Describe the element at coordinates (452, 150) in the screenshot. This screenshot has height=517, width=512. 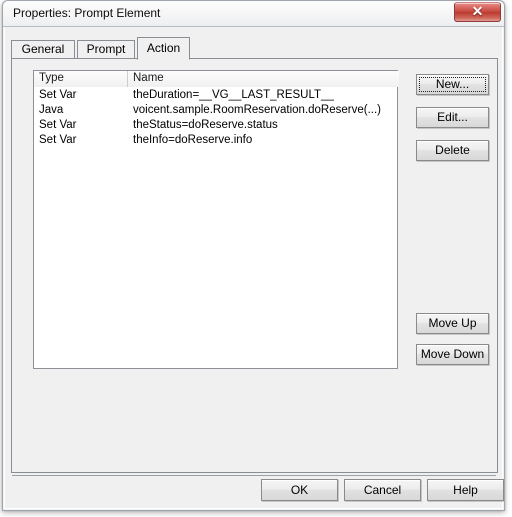
I see `delete-button: Delete` at that location.